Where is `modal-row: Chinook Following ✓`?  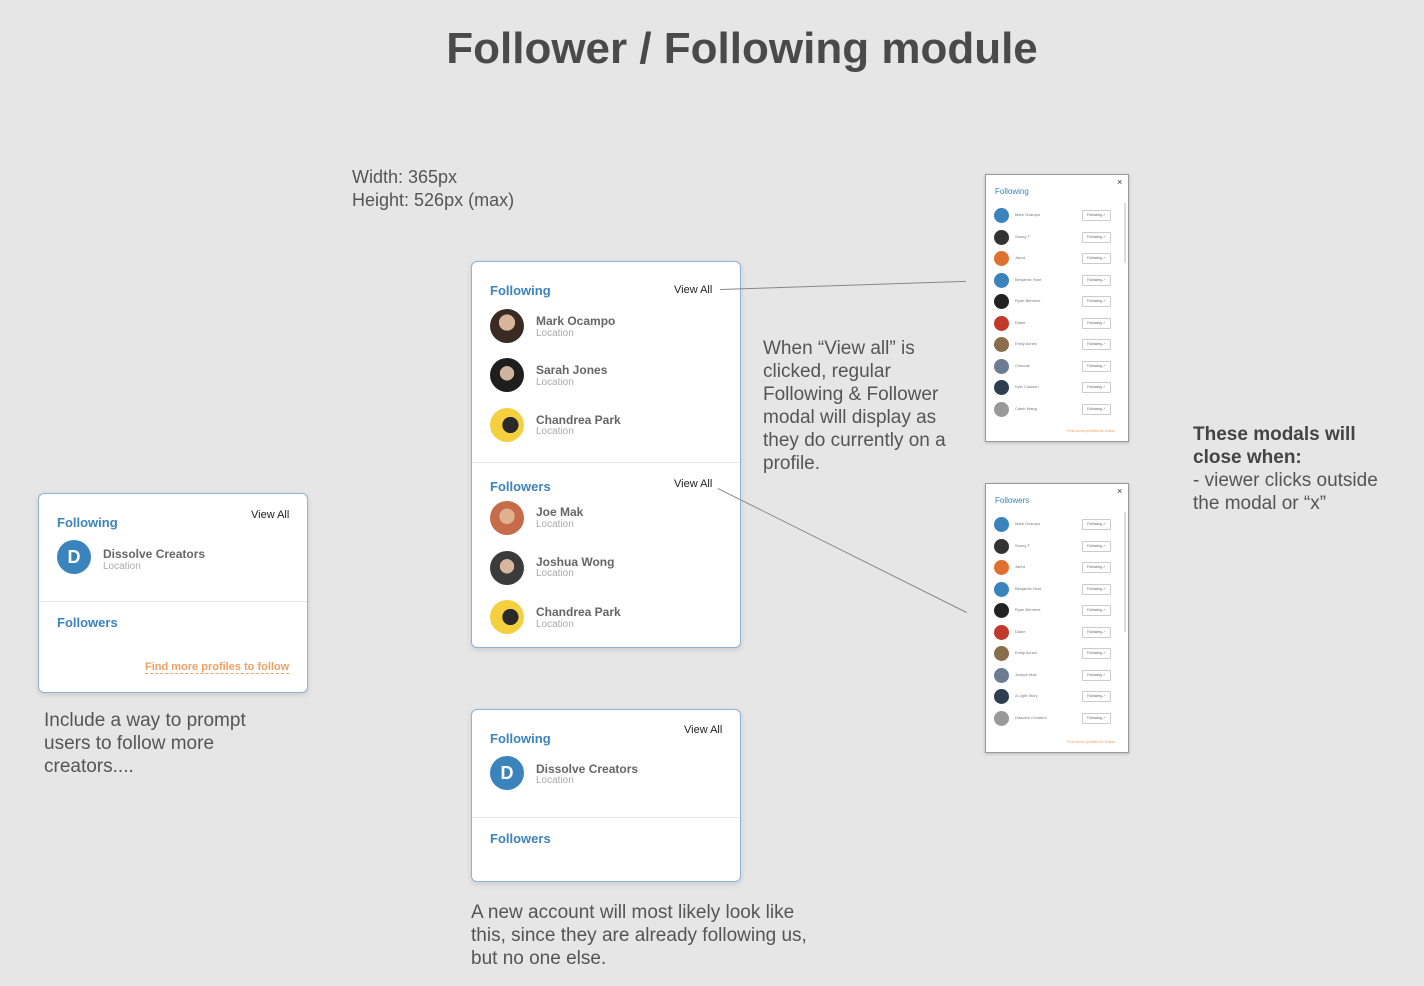 modal-row: Chinook Following ✓ is located at coordinates (1052, 367).